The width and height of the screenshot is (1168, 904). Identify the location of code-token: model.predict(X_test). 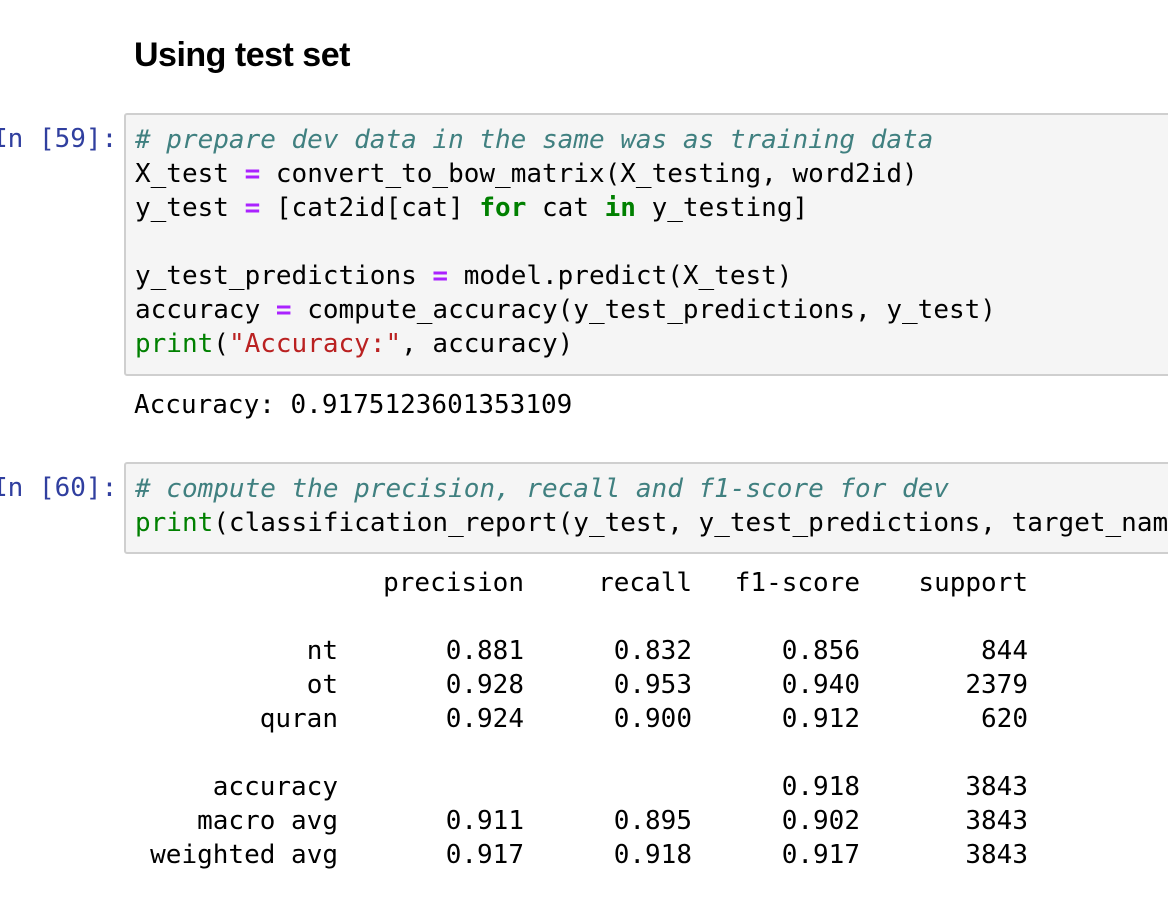
(620, 276).